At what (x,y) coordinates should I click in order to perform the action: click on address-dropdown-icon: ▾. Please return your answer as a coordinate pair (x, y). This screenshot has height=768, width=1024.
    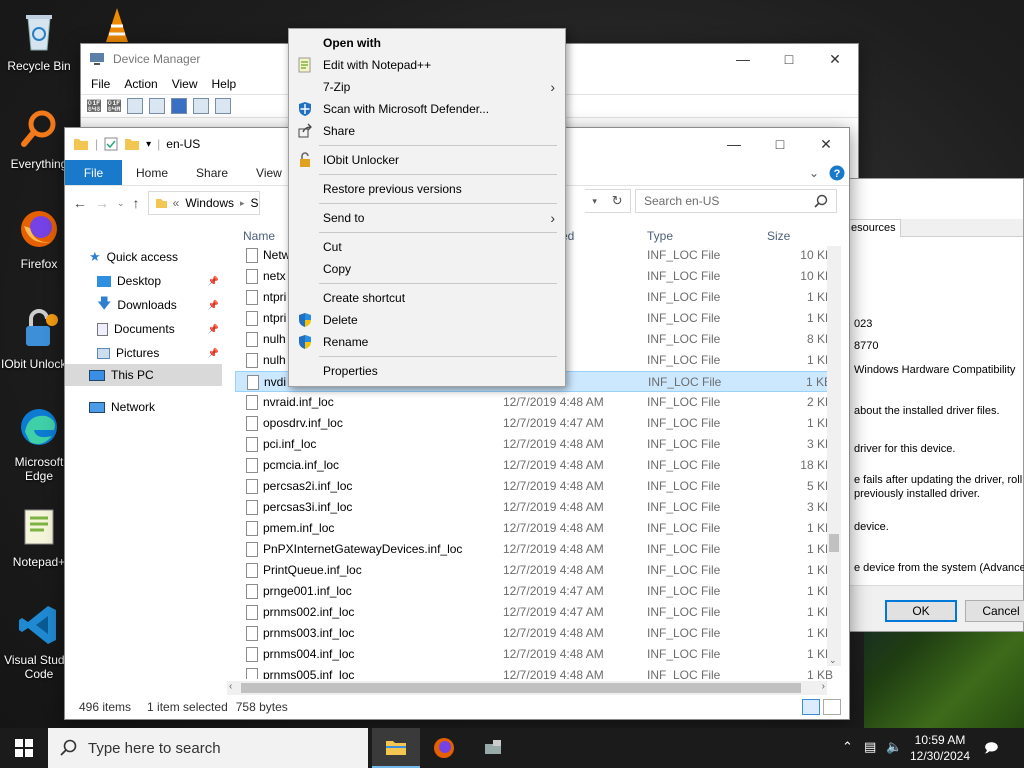
    Looking at the image, I should click on (594, 201).